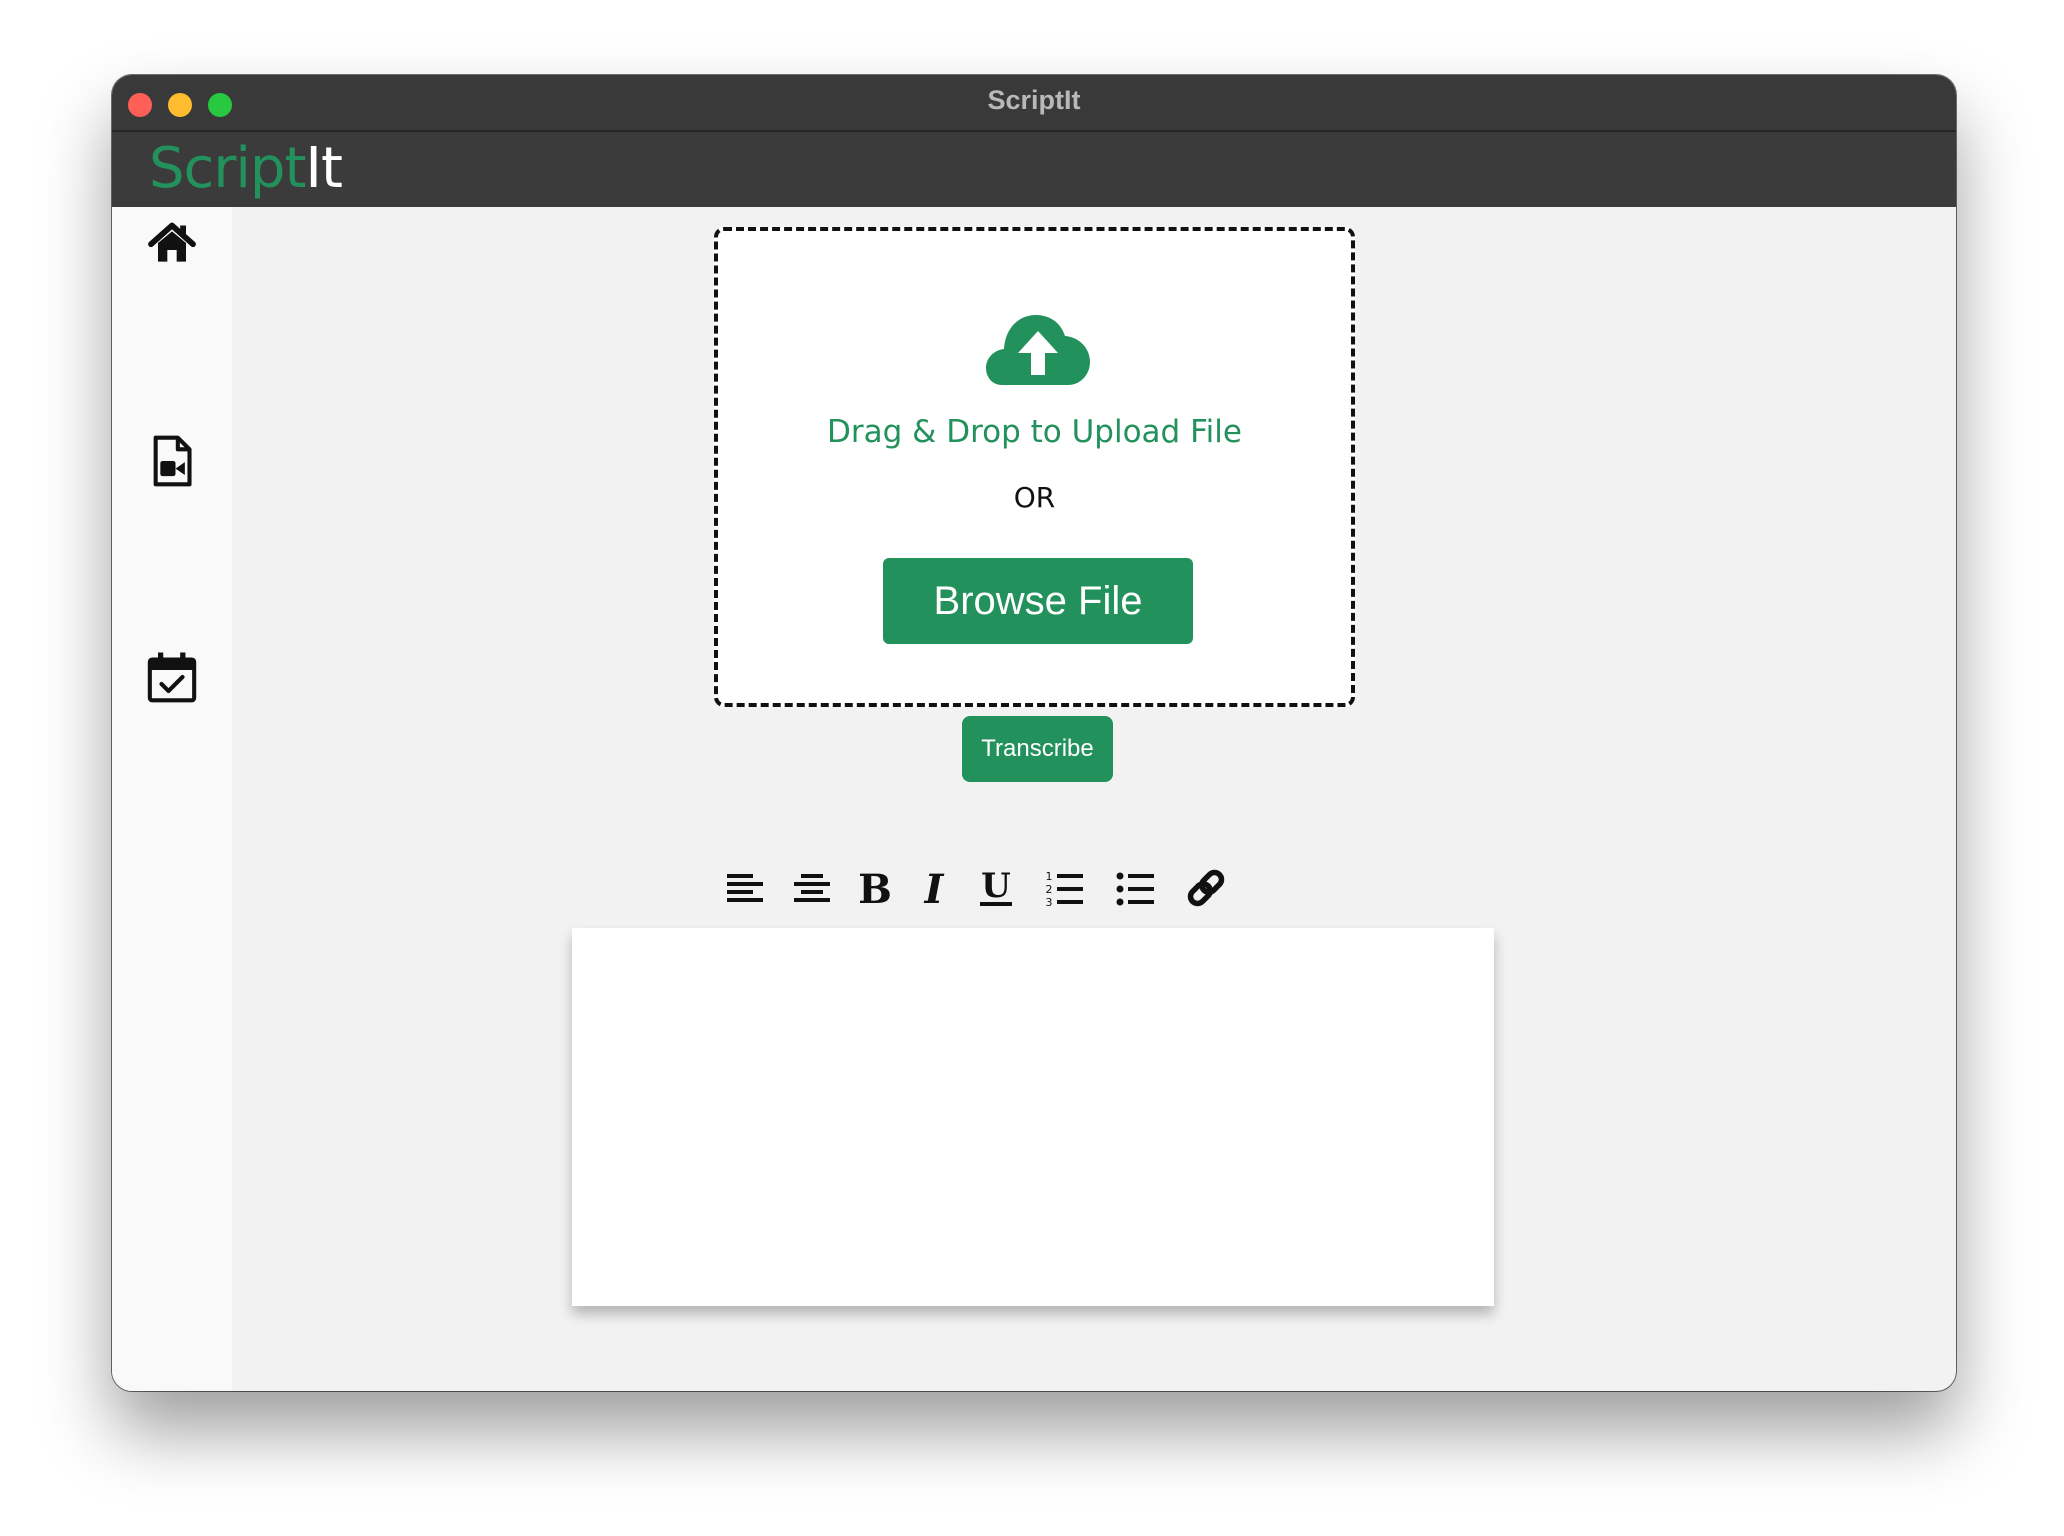  I want to click on text-editor, so click(1033, 1117).